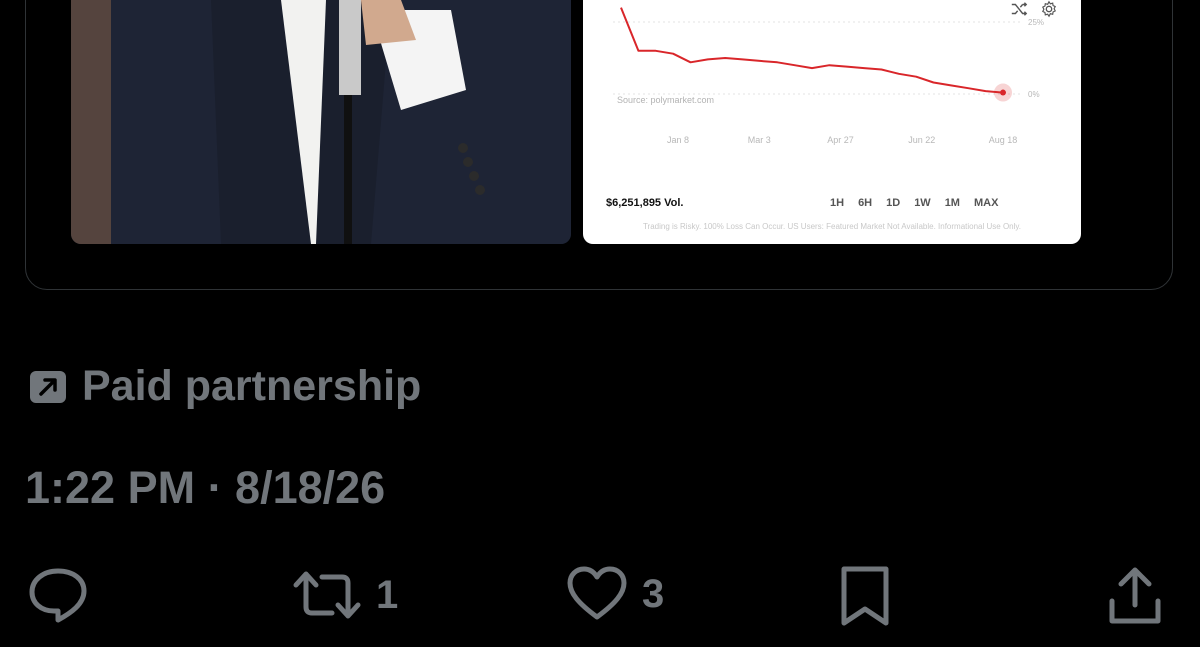  What do you see at coordinates (1034, 94) in the screenshot?
I see `y-tick-label: 0%` at bounding box center [1034, 94].